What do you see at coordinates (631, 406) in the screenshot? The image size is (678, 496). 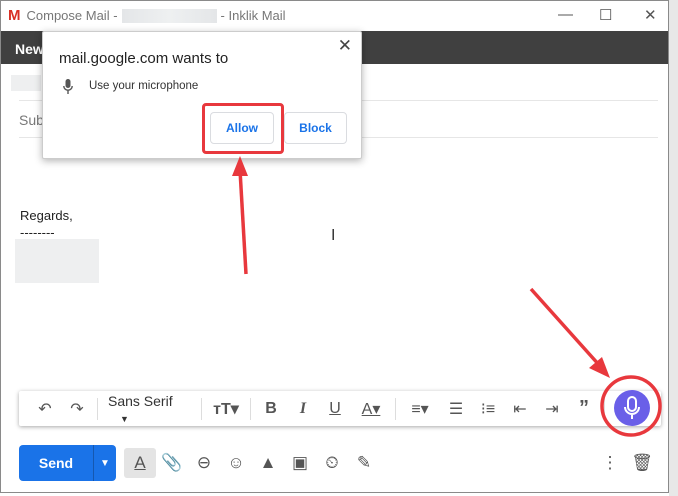 I see `annotation-circle` at bounding box center [631, 406].